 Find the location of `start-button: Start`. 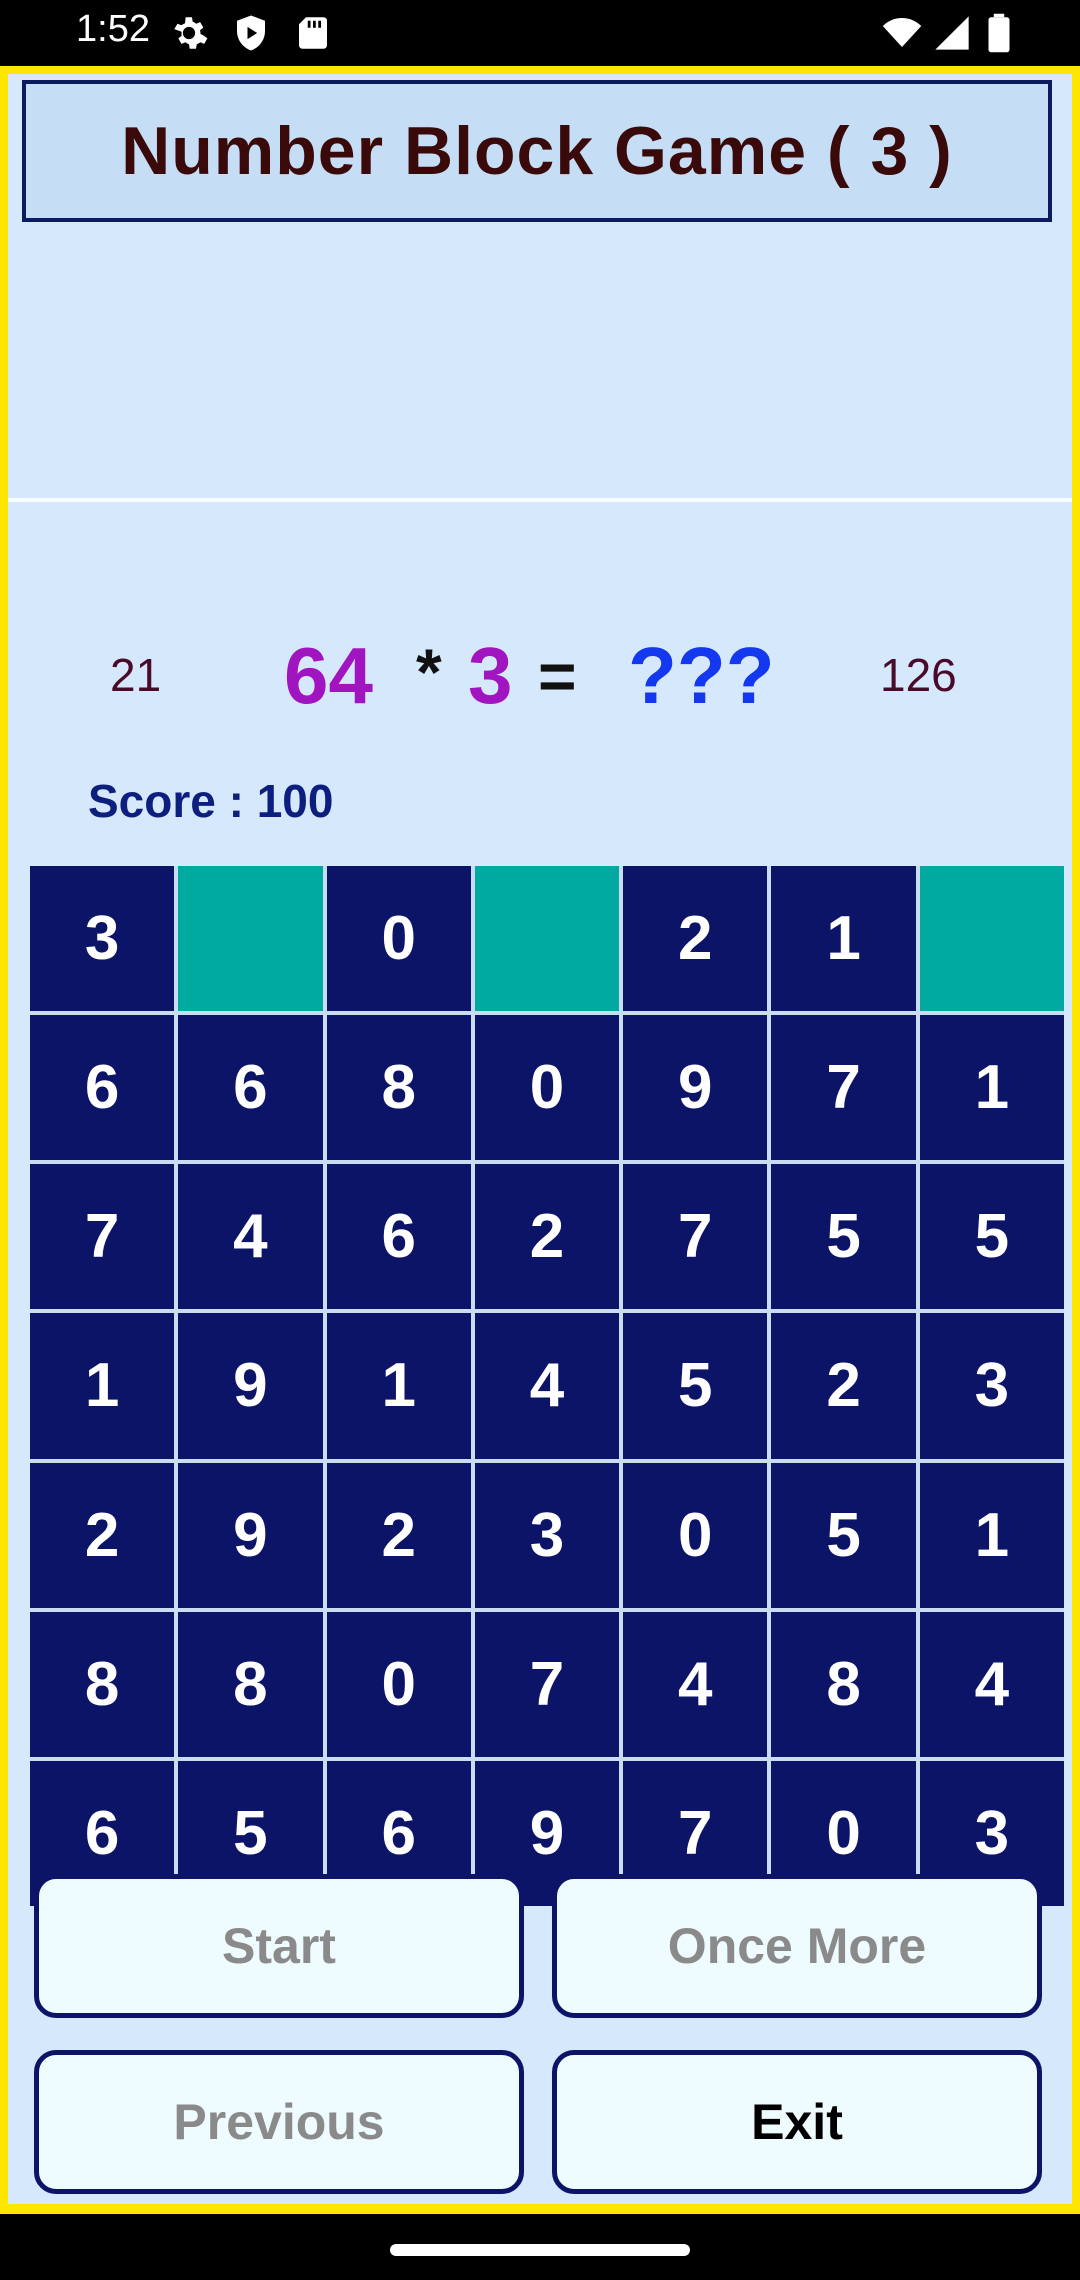

start-button: Start is located at coordinates (279, 1946).